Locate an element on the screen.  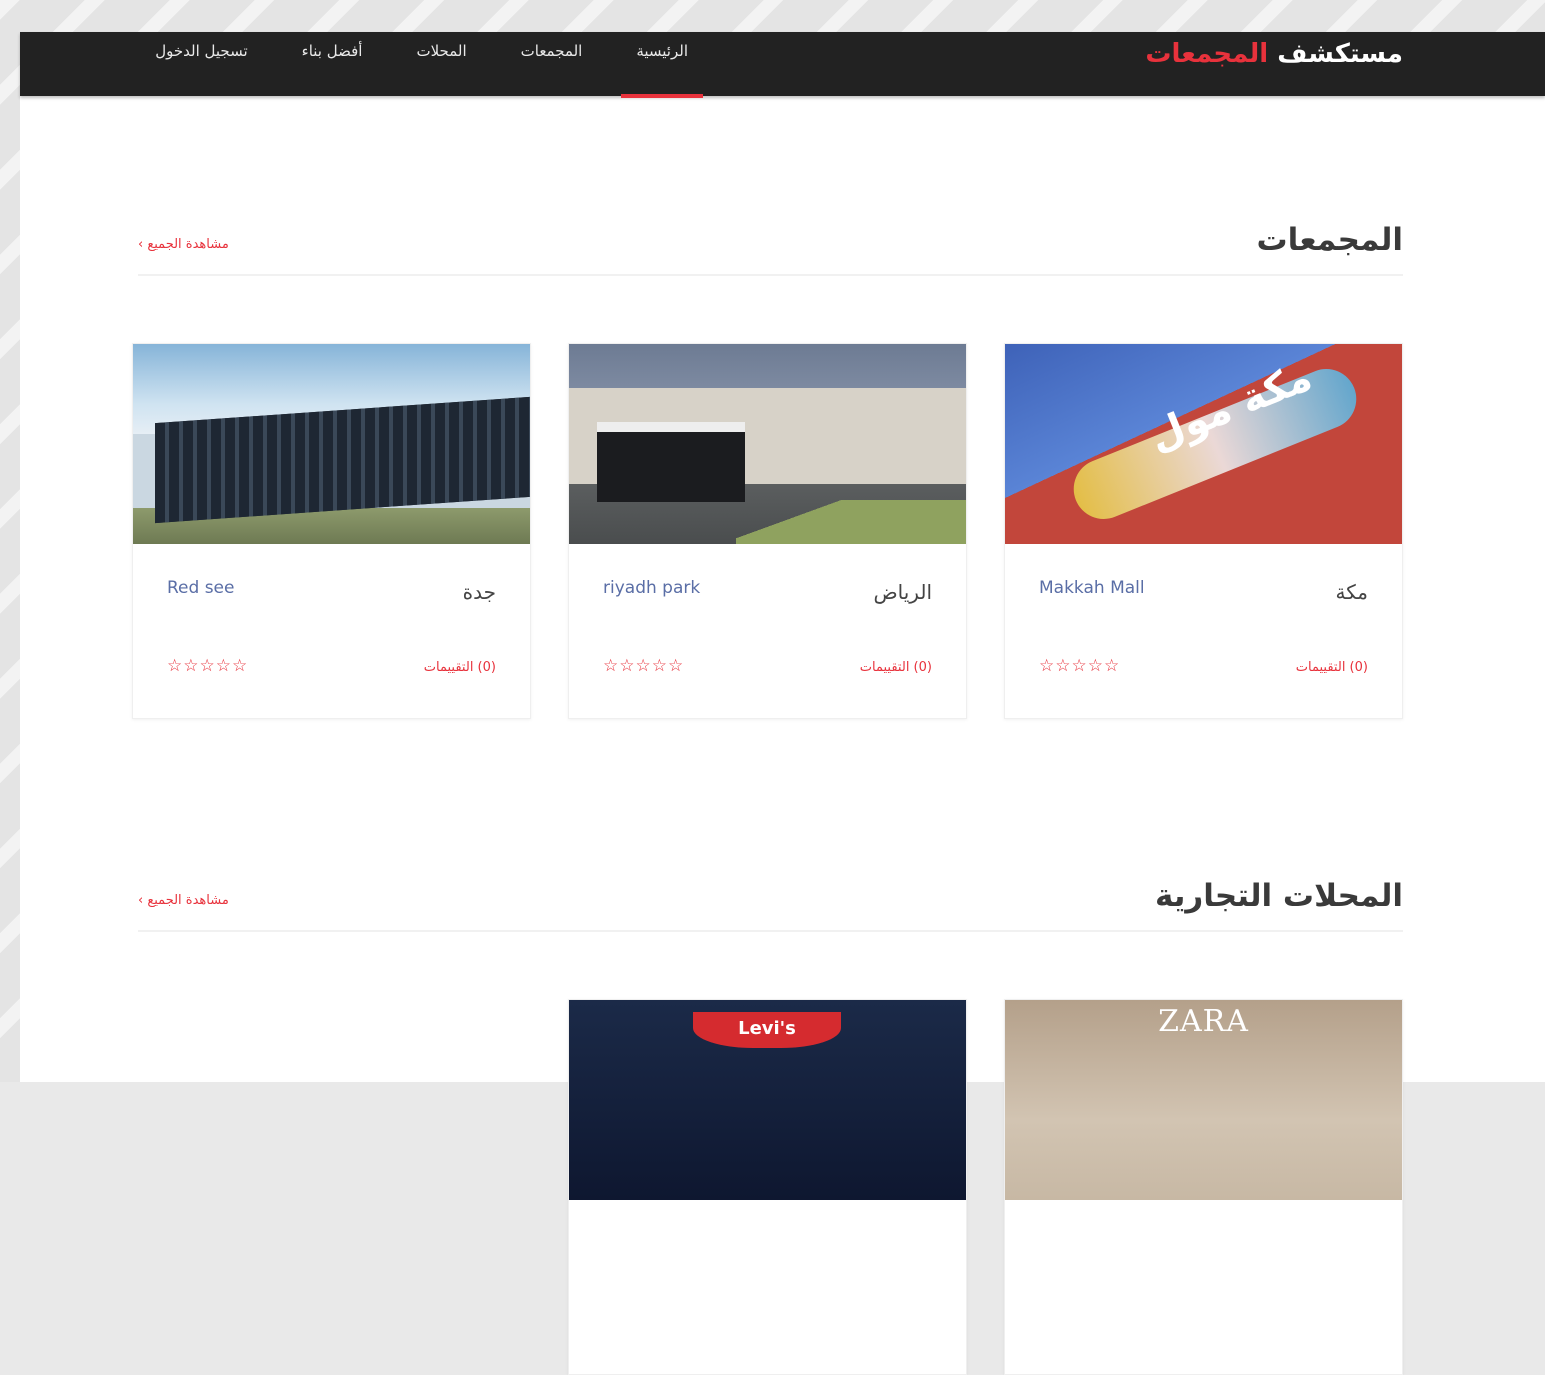
mall-image-red-sea is located at coordinates (331, 444).